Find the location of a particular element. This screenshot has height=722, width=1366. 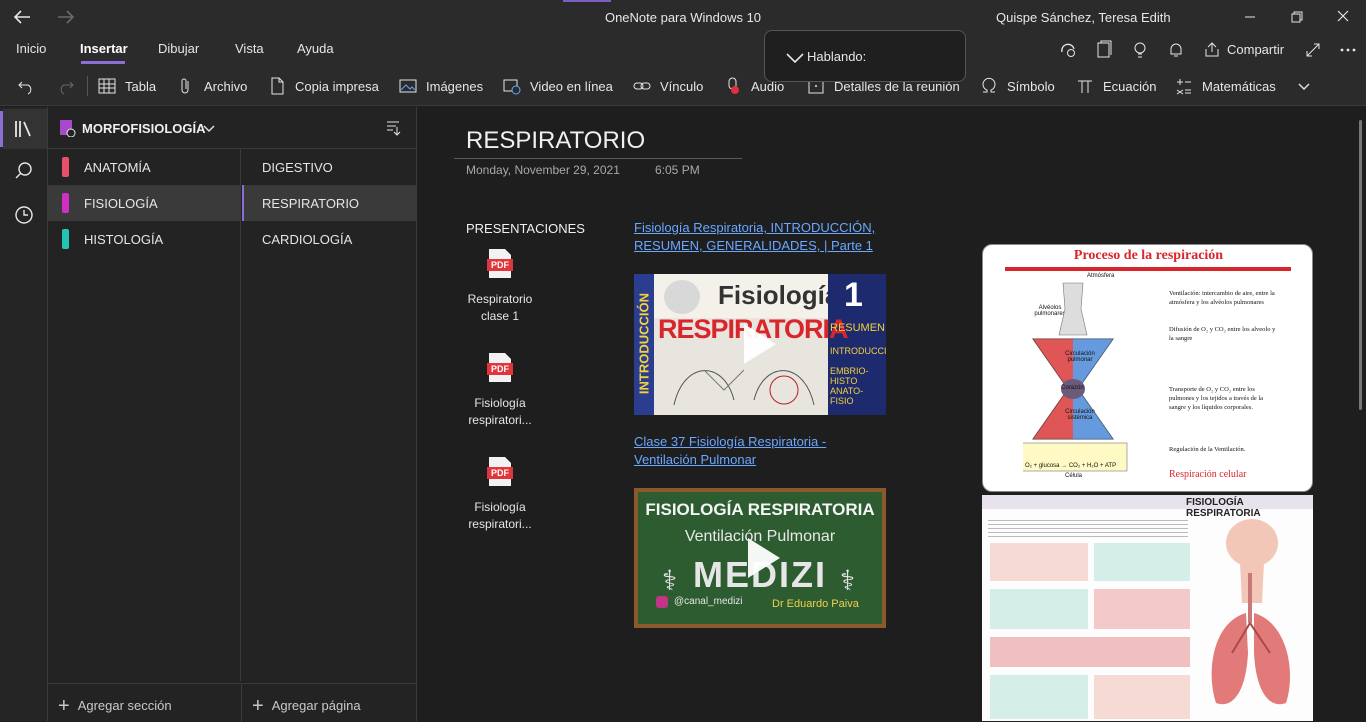

thumb-side-text: INTRODUCCIÓN is located at coordinates (644, 343).